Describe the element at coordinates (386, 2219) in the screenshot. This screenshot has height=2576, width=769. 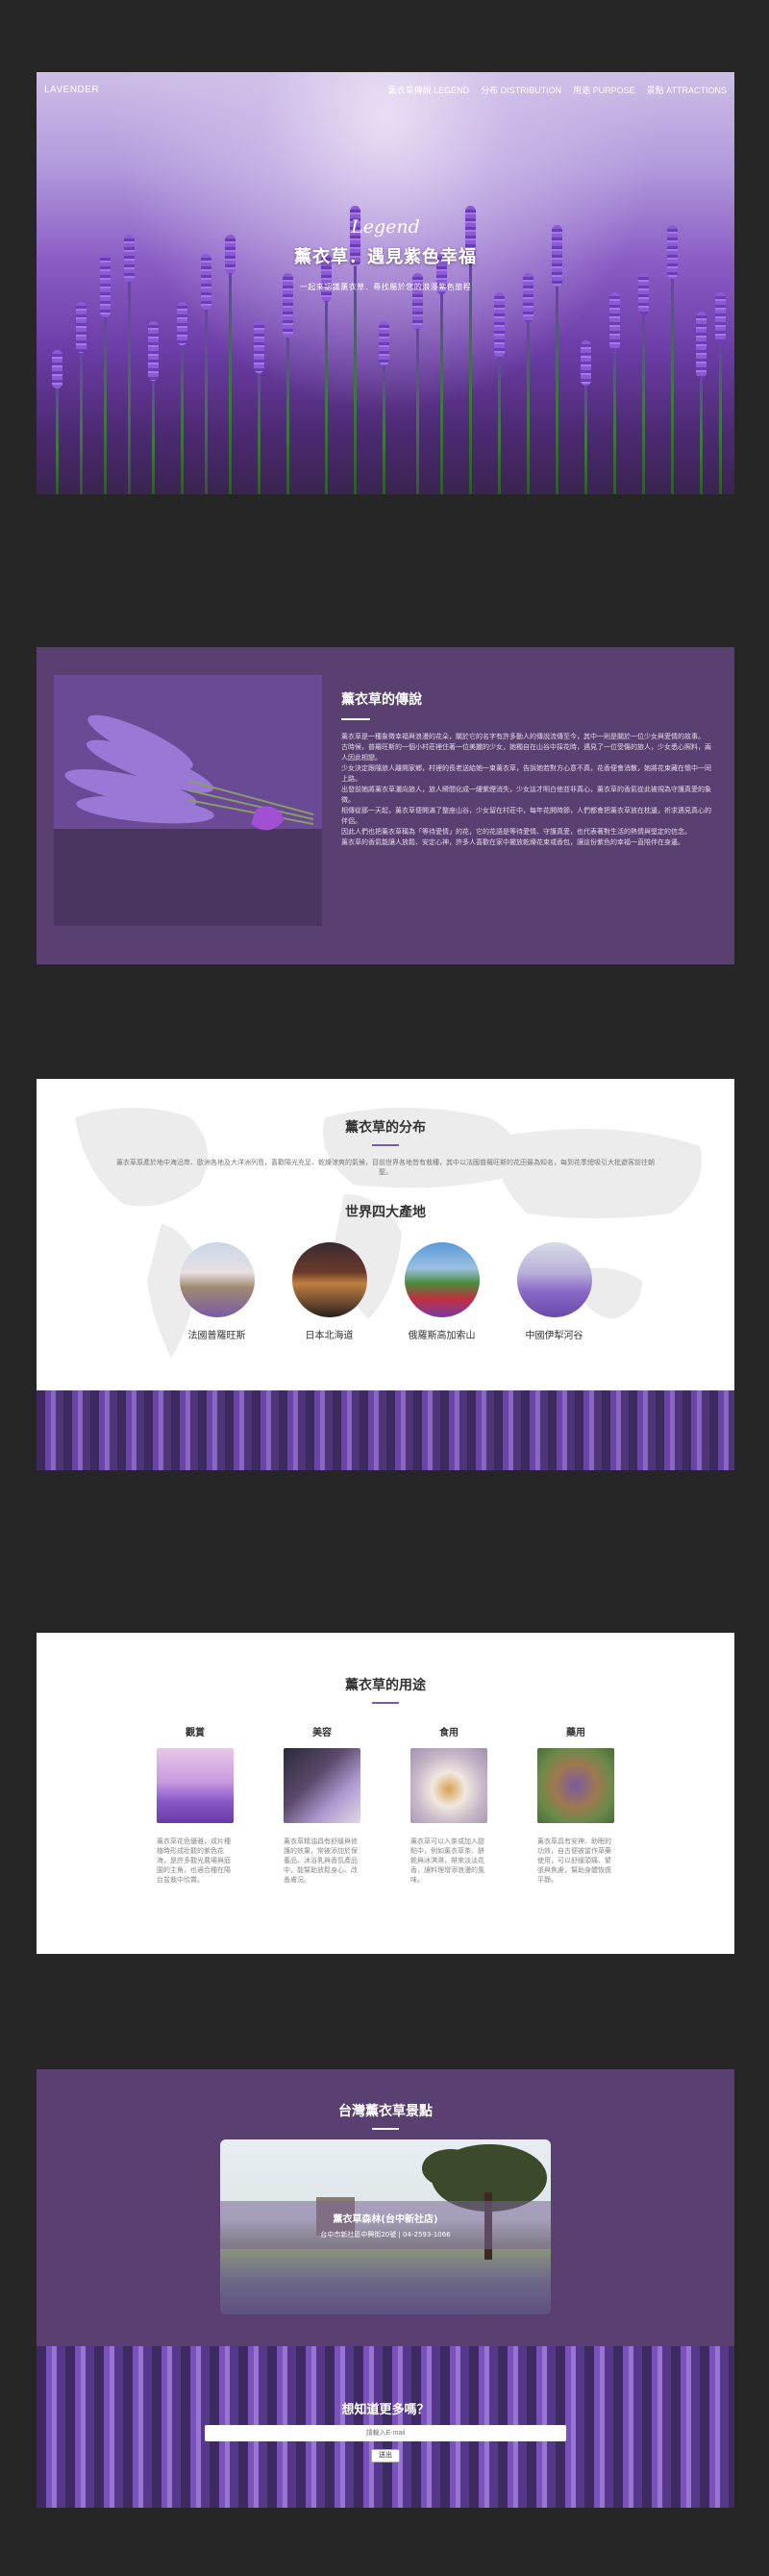
I see `attraction-name: 薰衣草森林(台中新社店)` at that location.